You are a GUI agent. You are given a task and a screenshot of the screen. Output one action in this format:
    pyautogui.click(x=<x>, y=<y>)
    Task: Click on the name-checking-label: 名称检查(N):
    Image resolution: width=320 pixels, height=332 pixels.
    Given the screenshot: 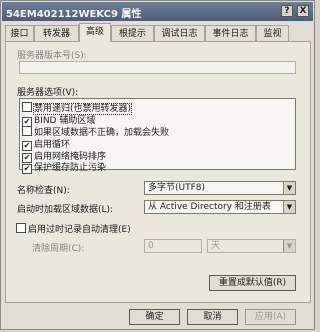 What is the action you would take?
    pyautogui.click(x=43, y=191)
    